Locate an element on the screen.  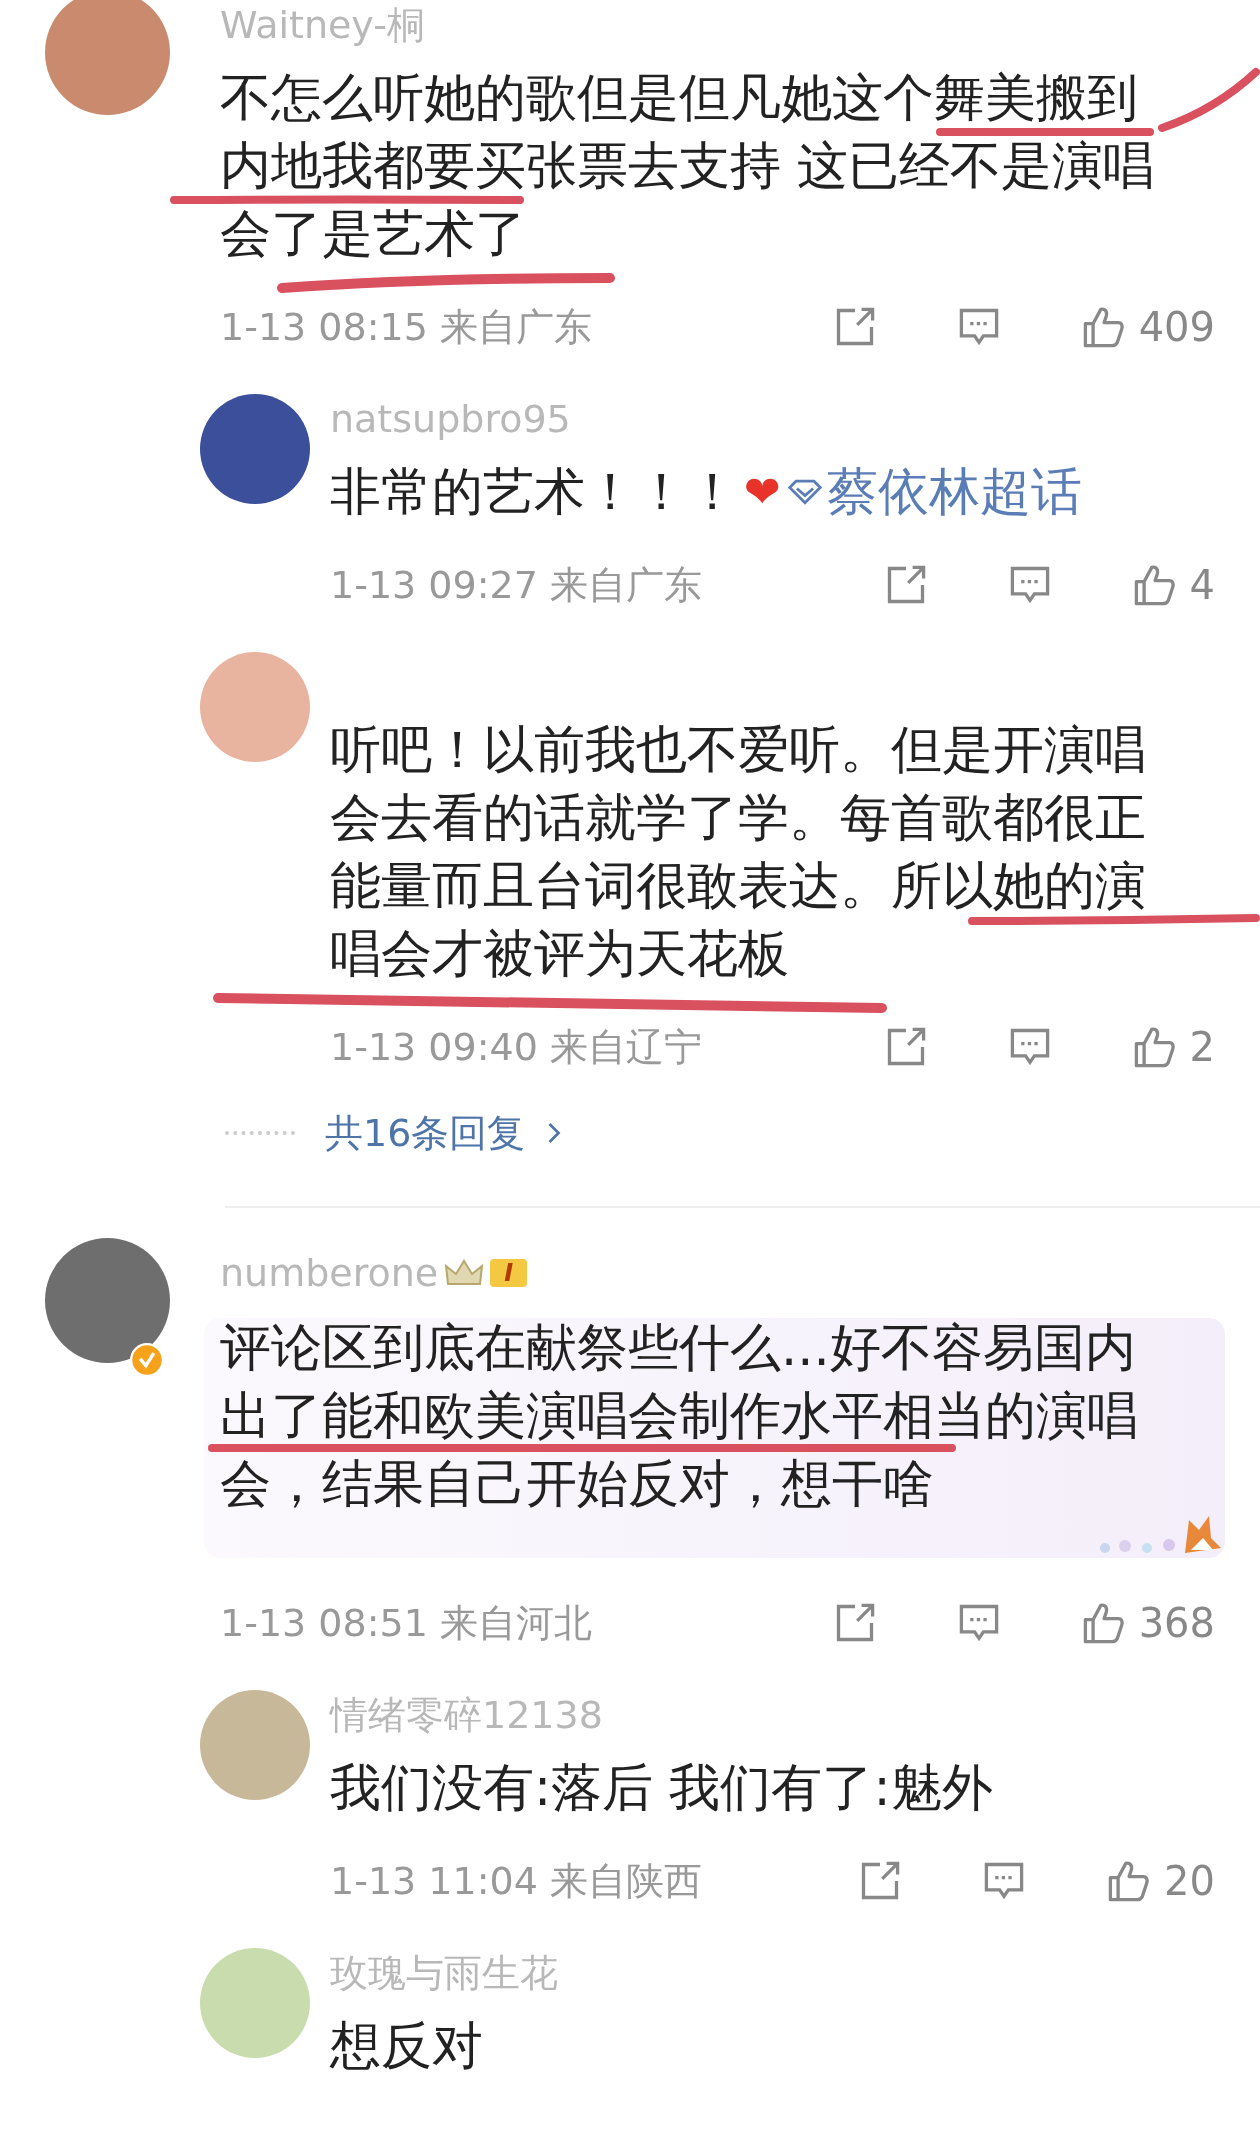
comment-text: 会，结果自己开始反对，想干啥 is located at coordinates (577, 1484).